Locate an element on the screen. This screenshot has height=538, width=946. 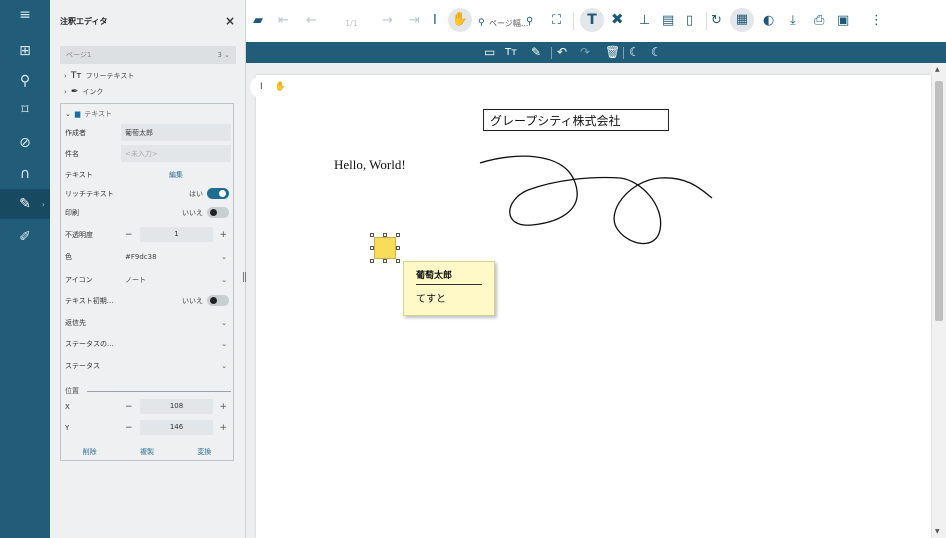
x-input: 108 is located at coordinates (176, 406).